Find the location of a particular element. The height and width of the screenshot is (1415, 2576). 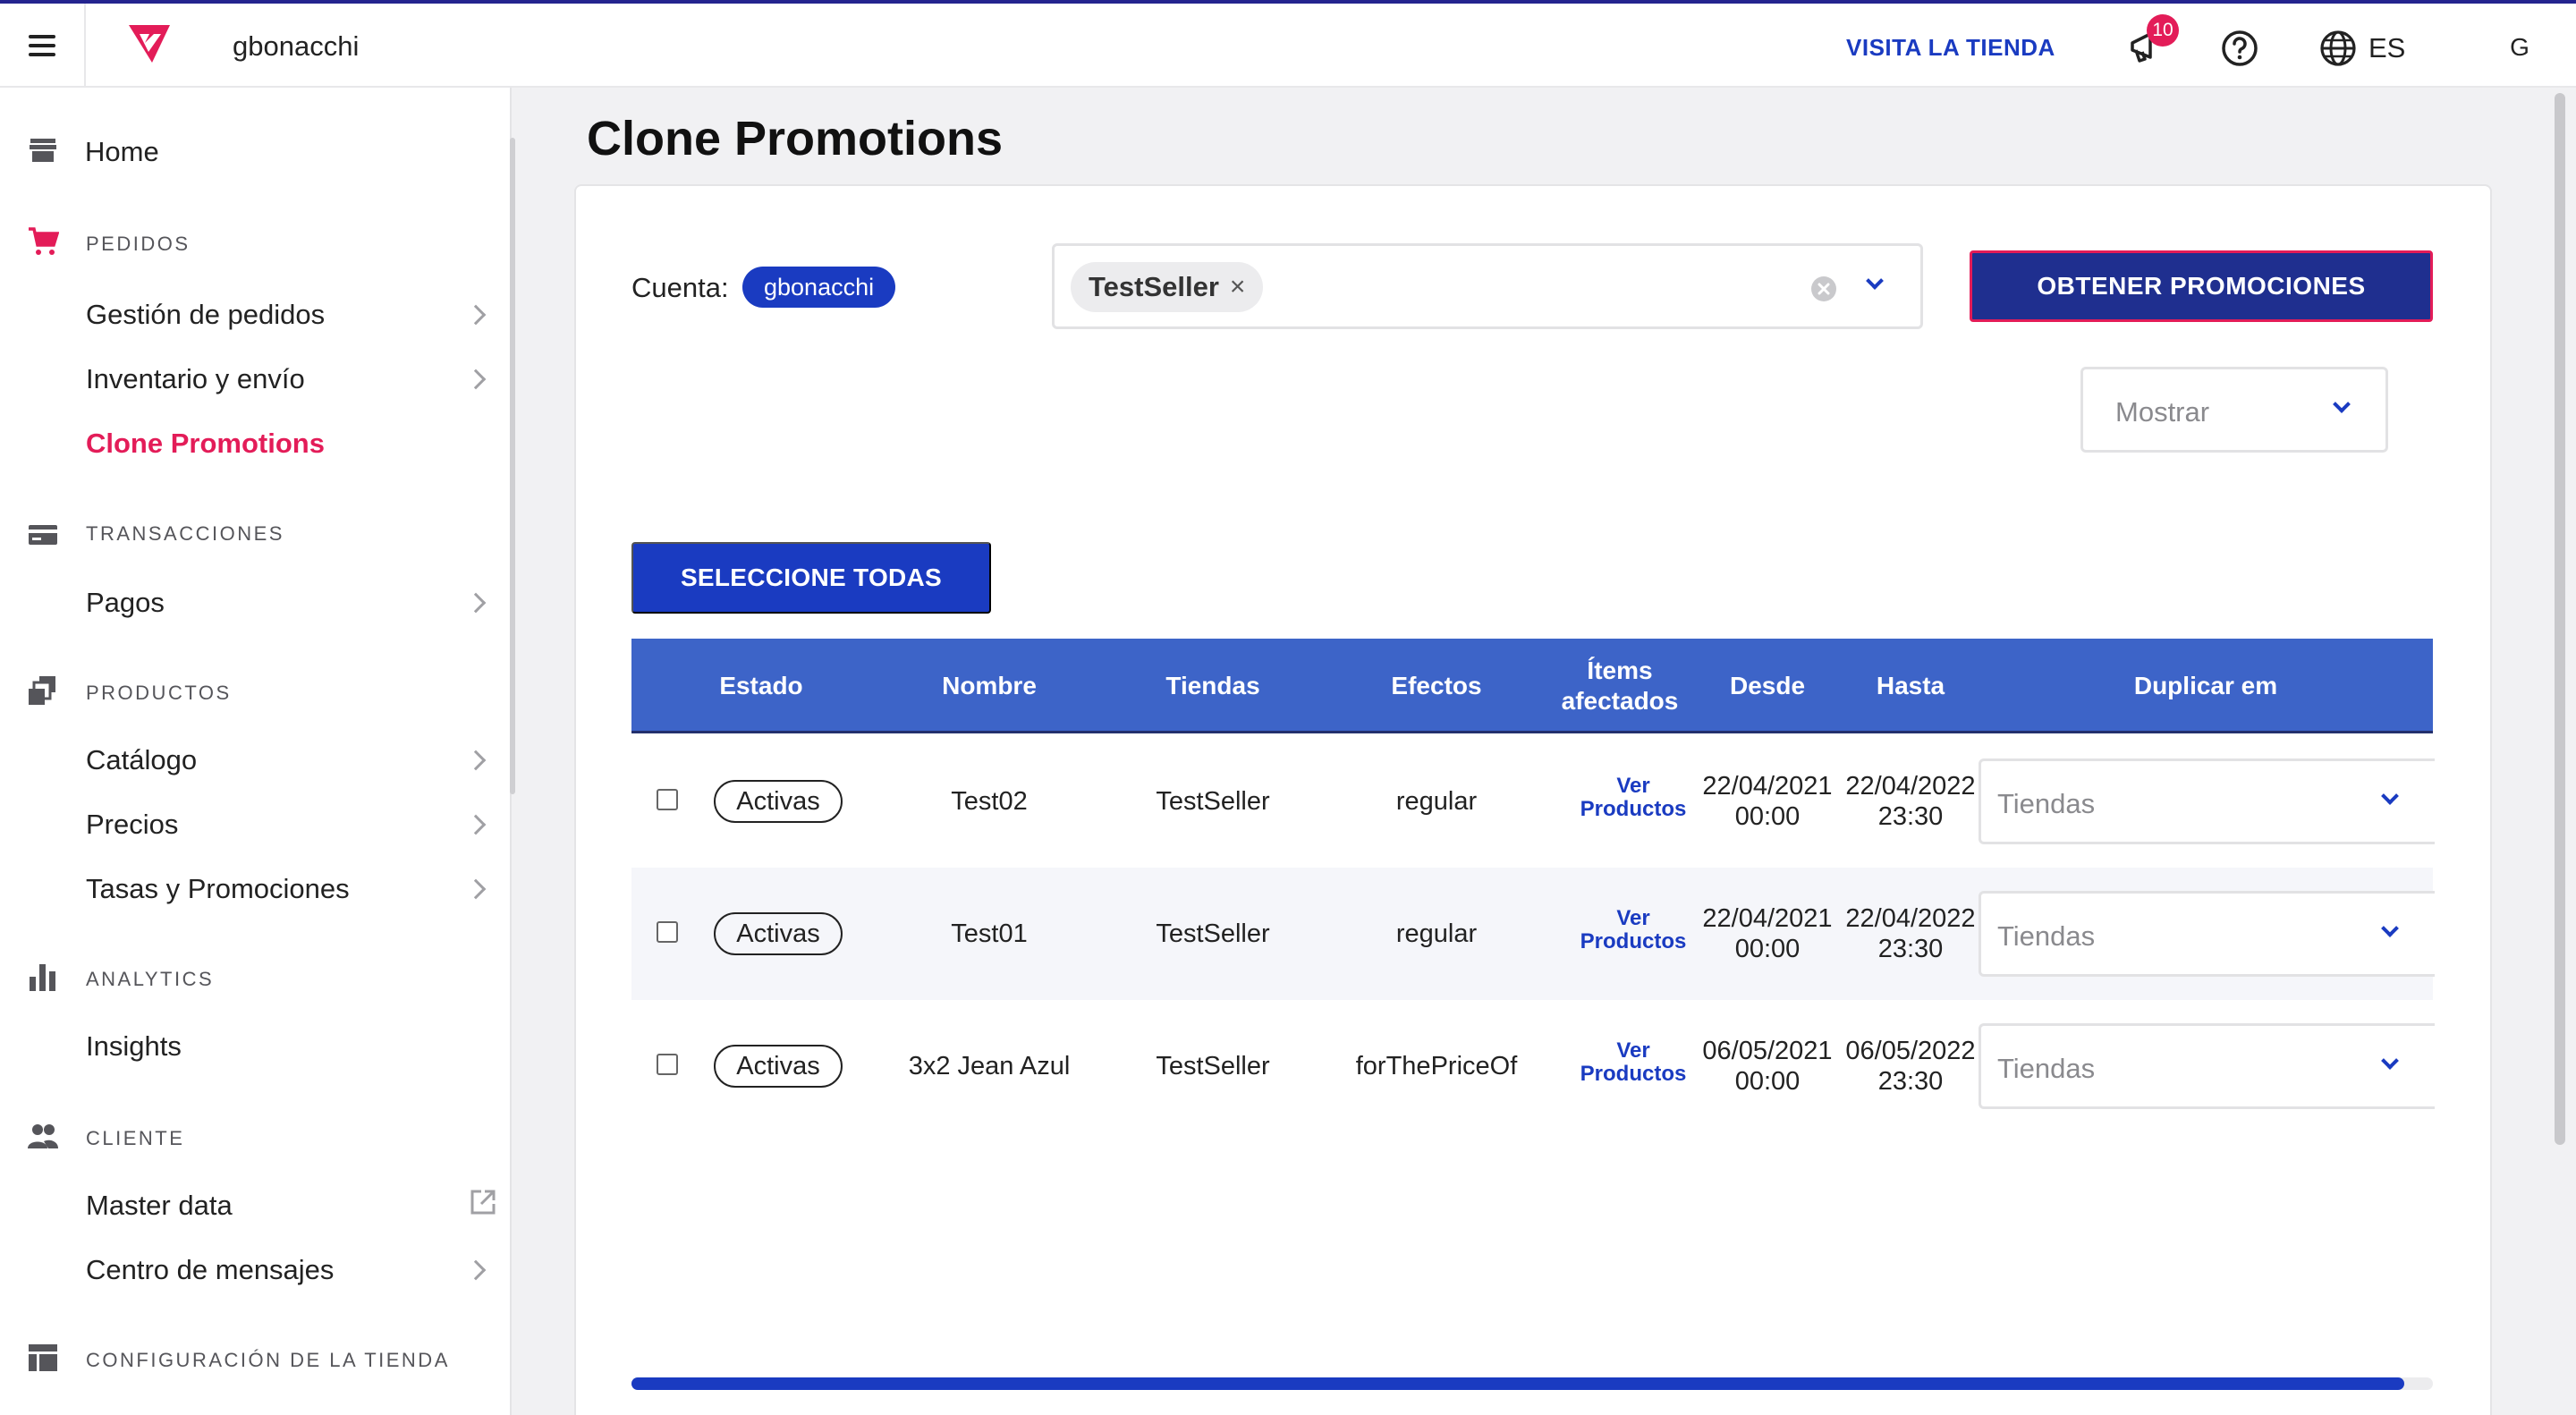

seller-chip: TestSeller × is located at coordinates (1167, 287).